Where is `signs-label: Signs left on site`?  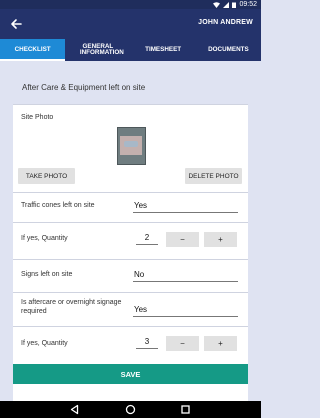 signs-label: Signs left on site is located at coordinates (47, 274).